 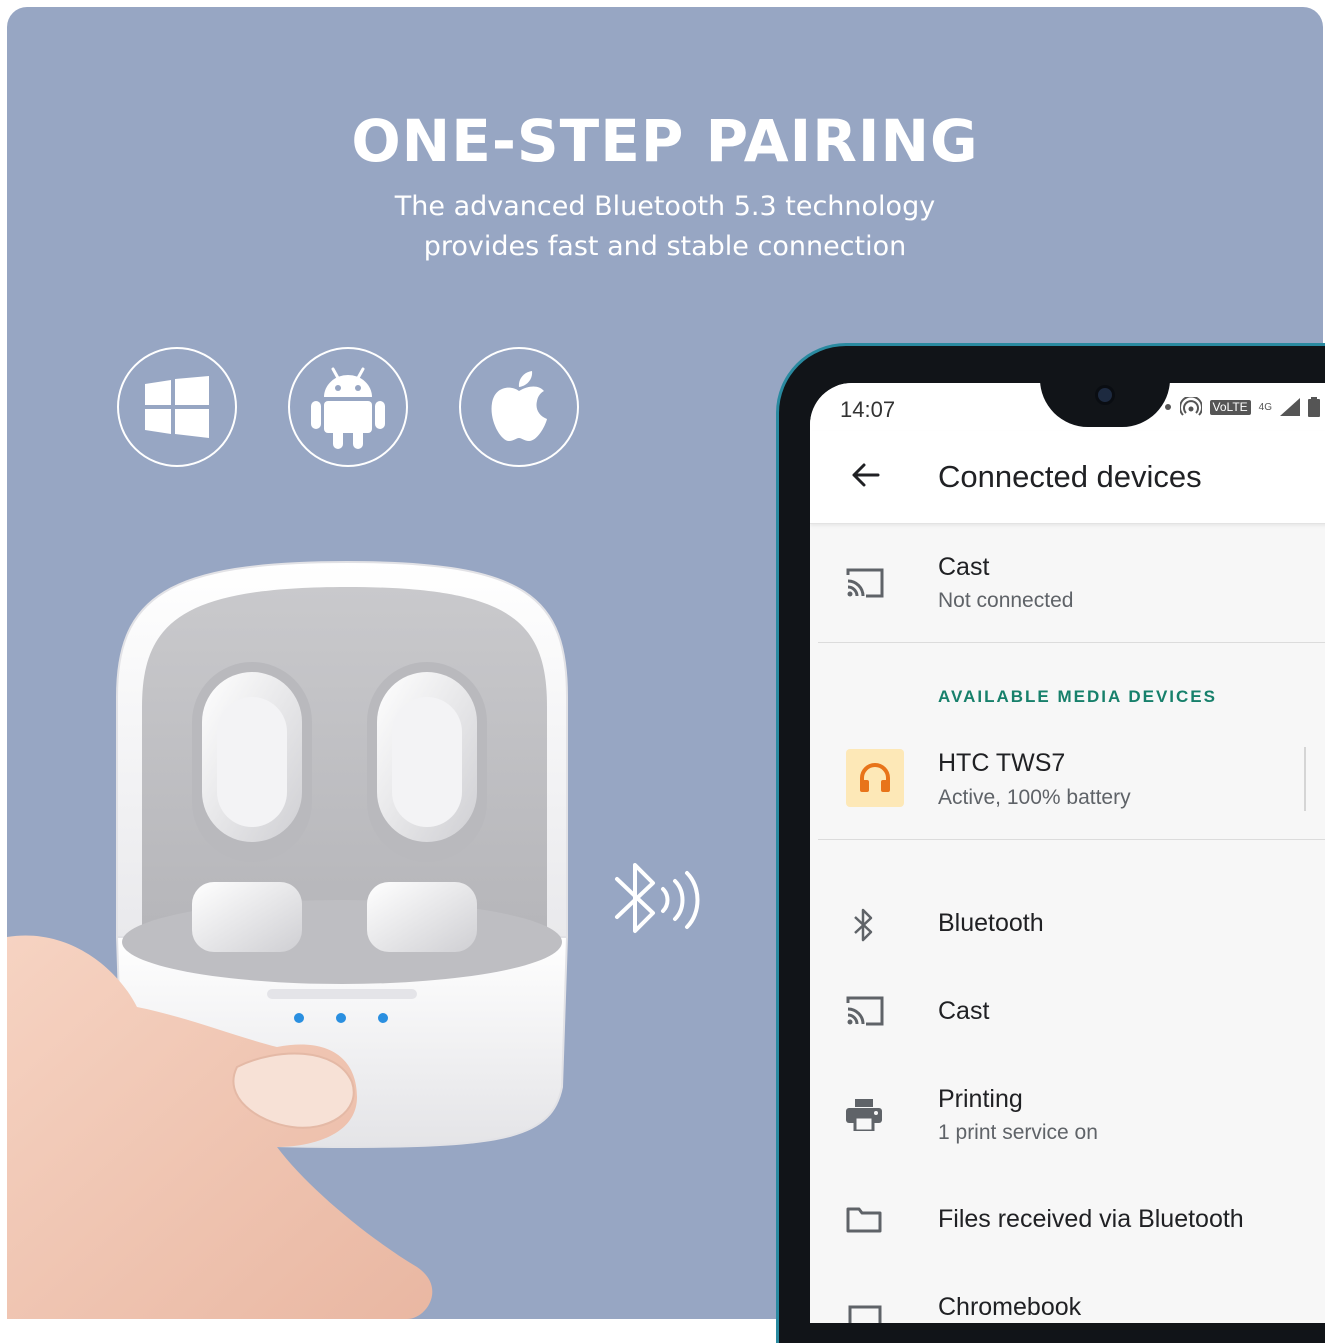 I want to click on menu-item-label: Chromebook, so click(x=1010, y=1307).